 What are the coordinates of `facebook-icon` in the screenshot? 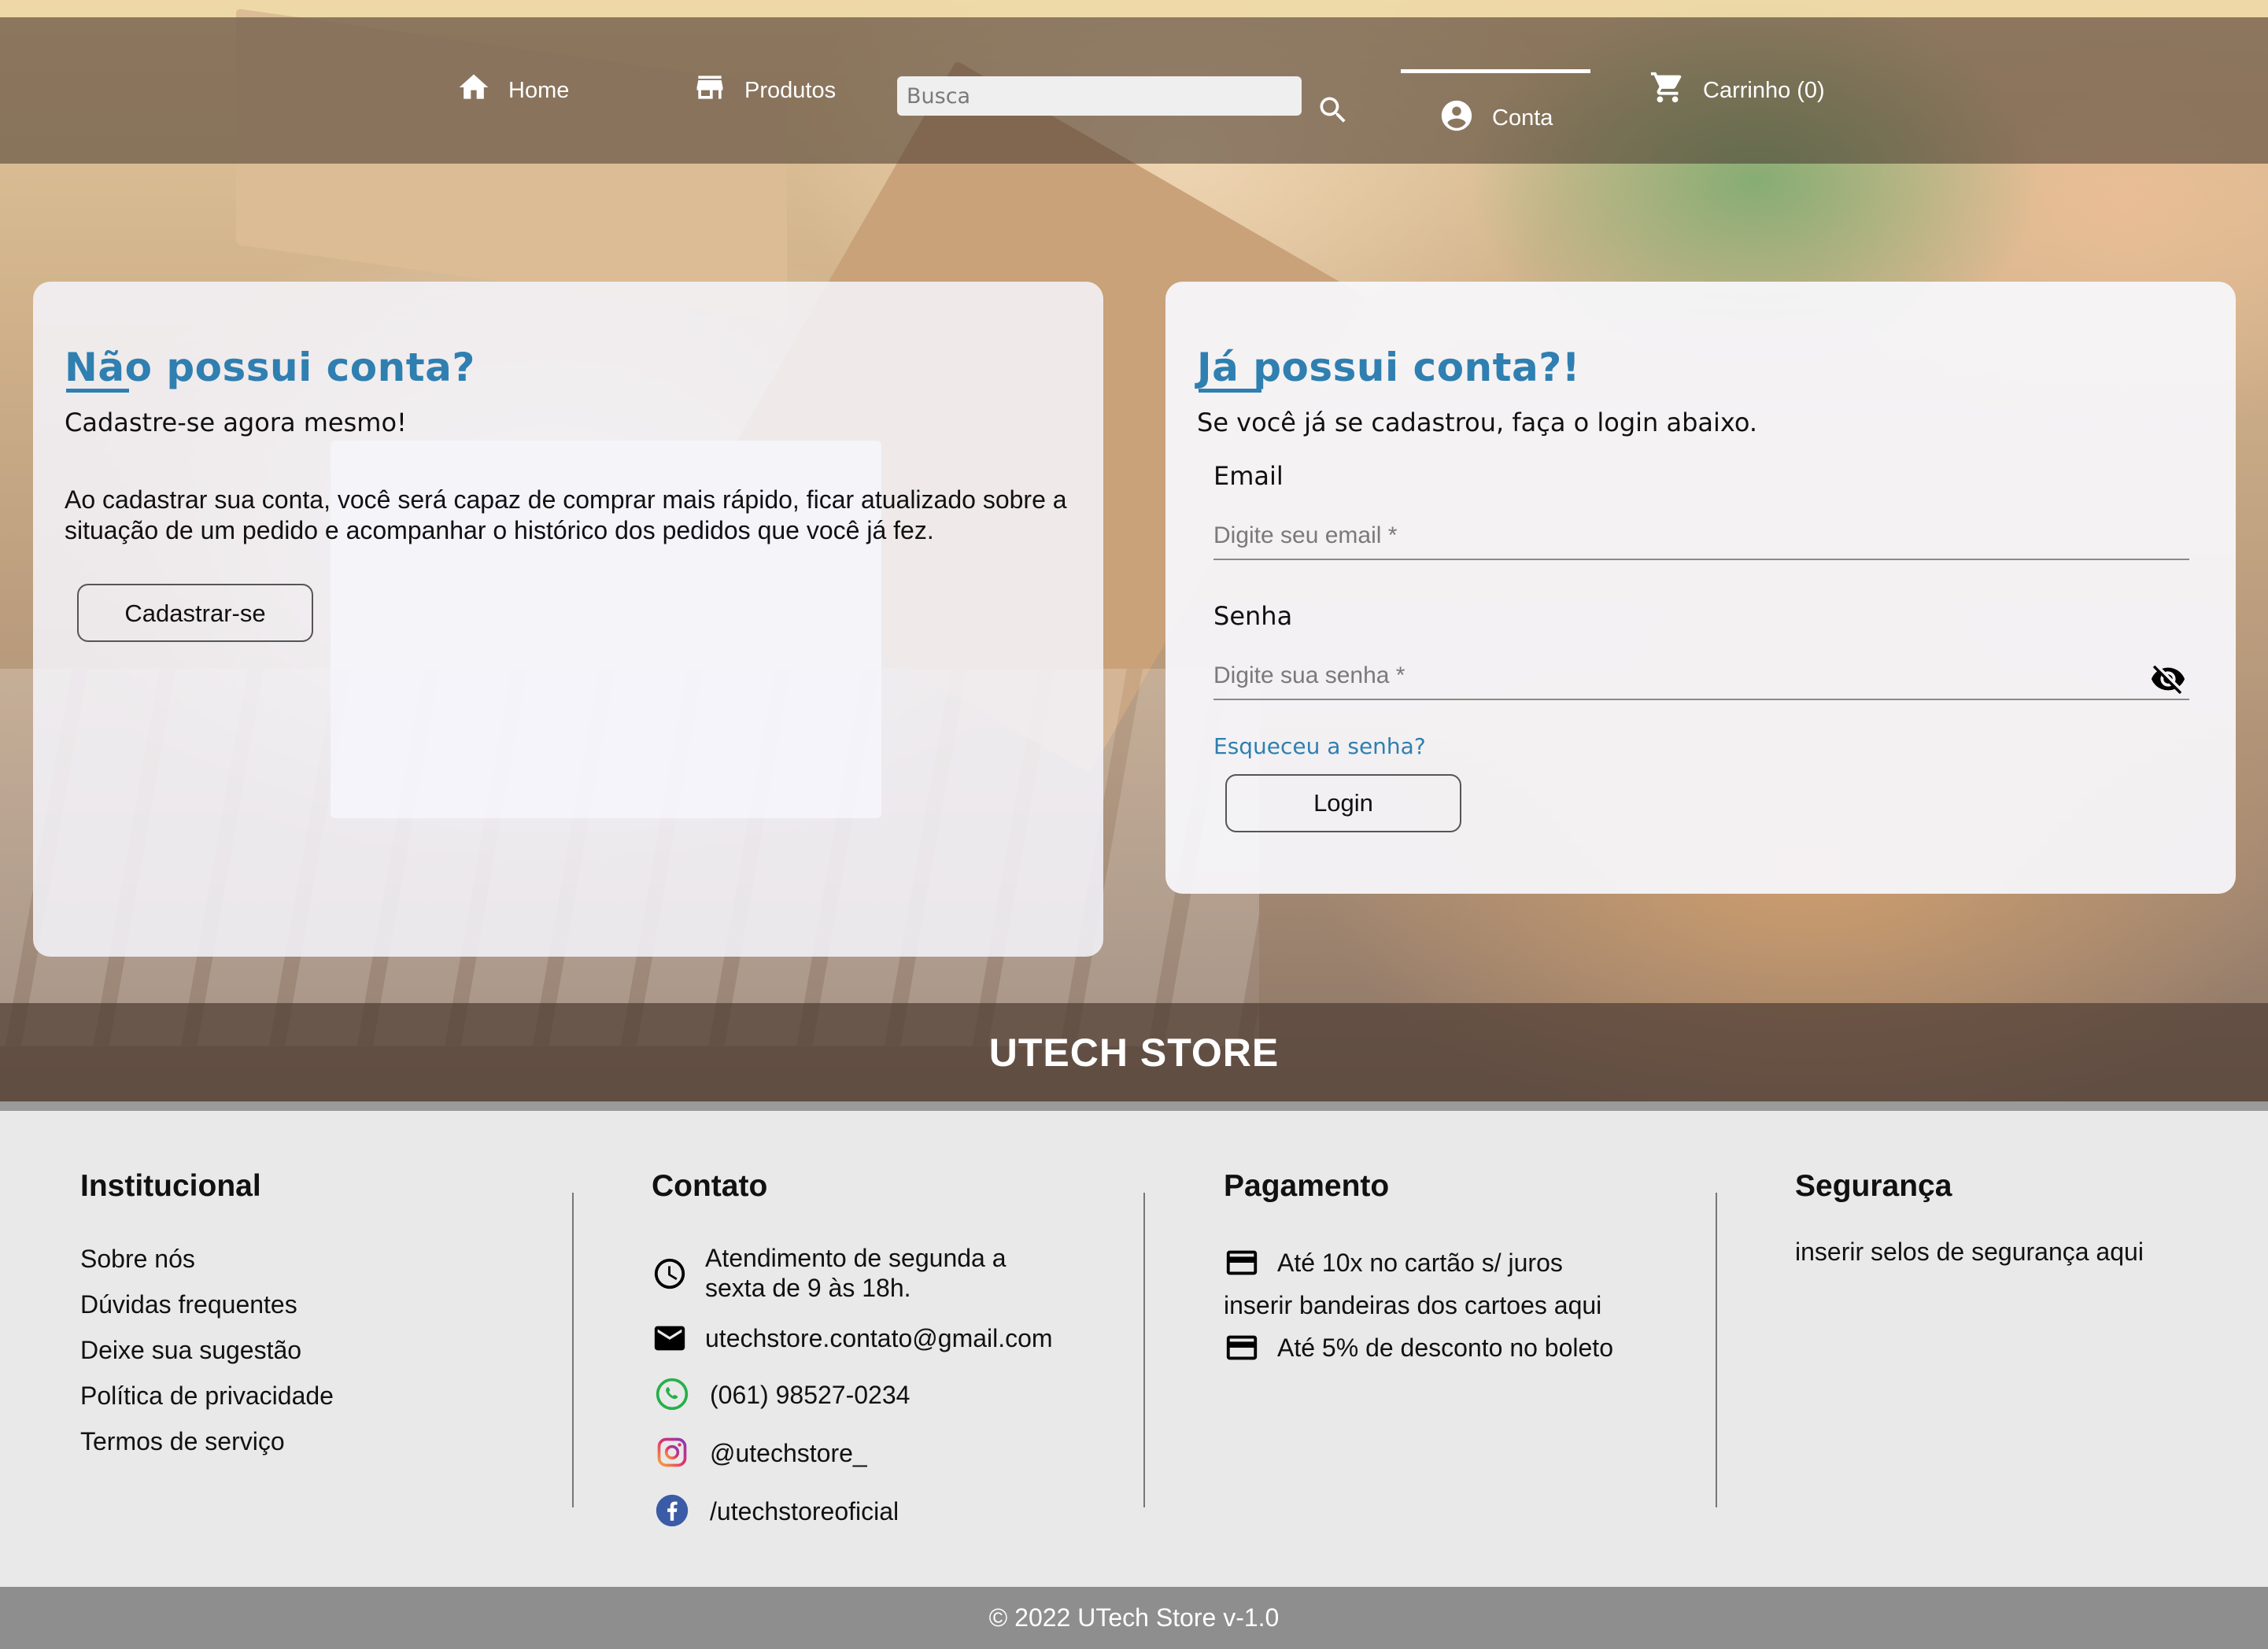 It's located at (672, 1512).